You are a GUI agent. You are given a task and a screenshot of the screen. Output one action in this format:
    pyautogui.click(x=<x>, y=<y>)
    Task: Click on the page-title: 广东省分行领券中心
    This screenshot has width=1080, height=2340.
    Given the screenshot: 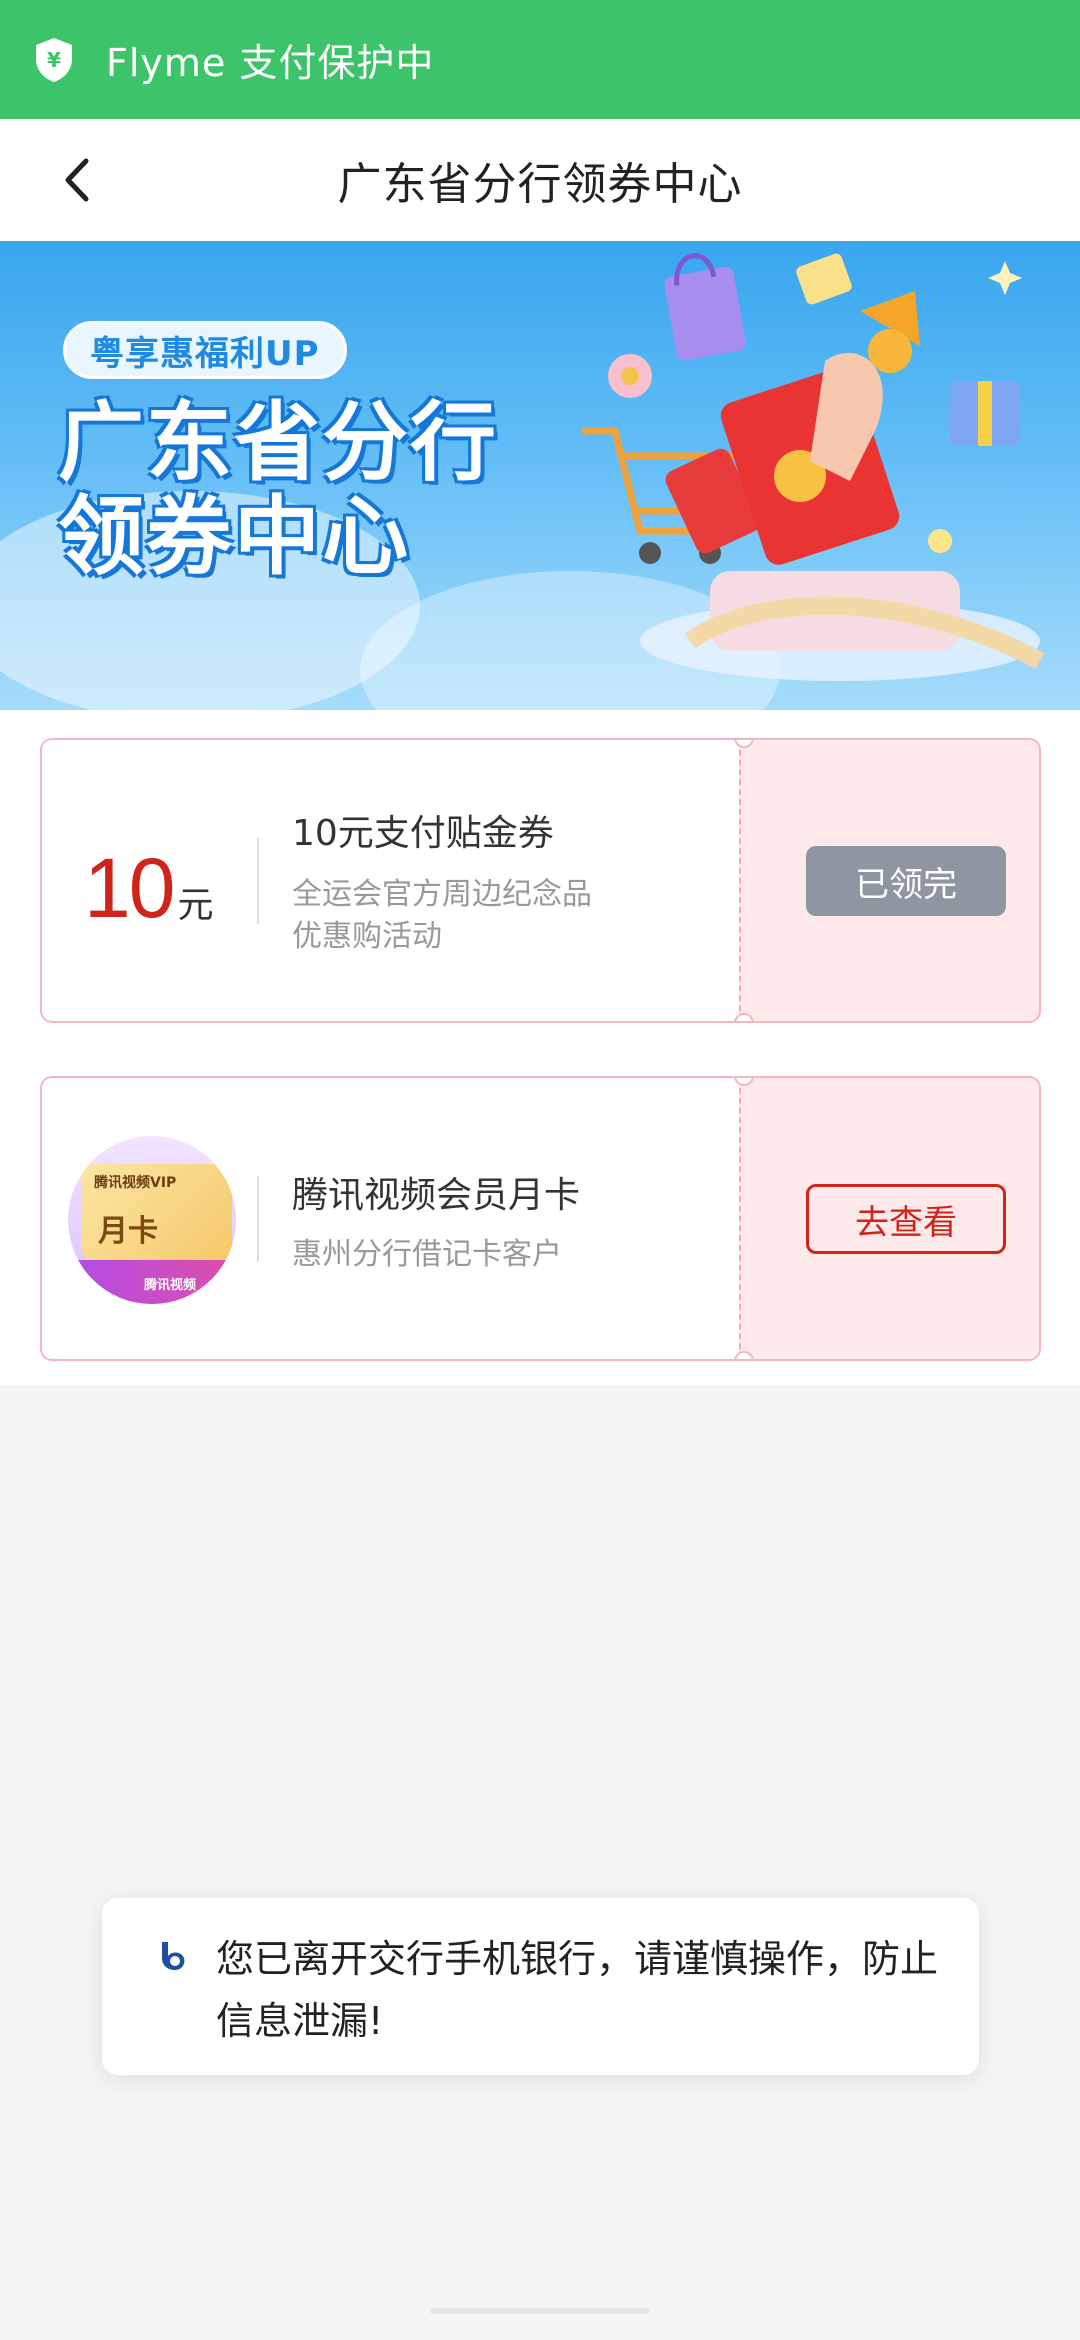 What is the action you would take?
    pyautogui.click(x=540, y=184)
    